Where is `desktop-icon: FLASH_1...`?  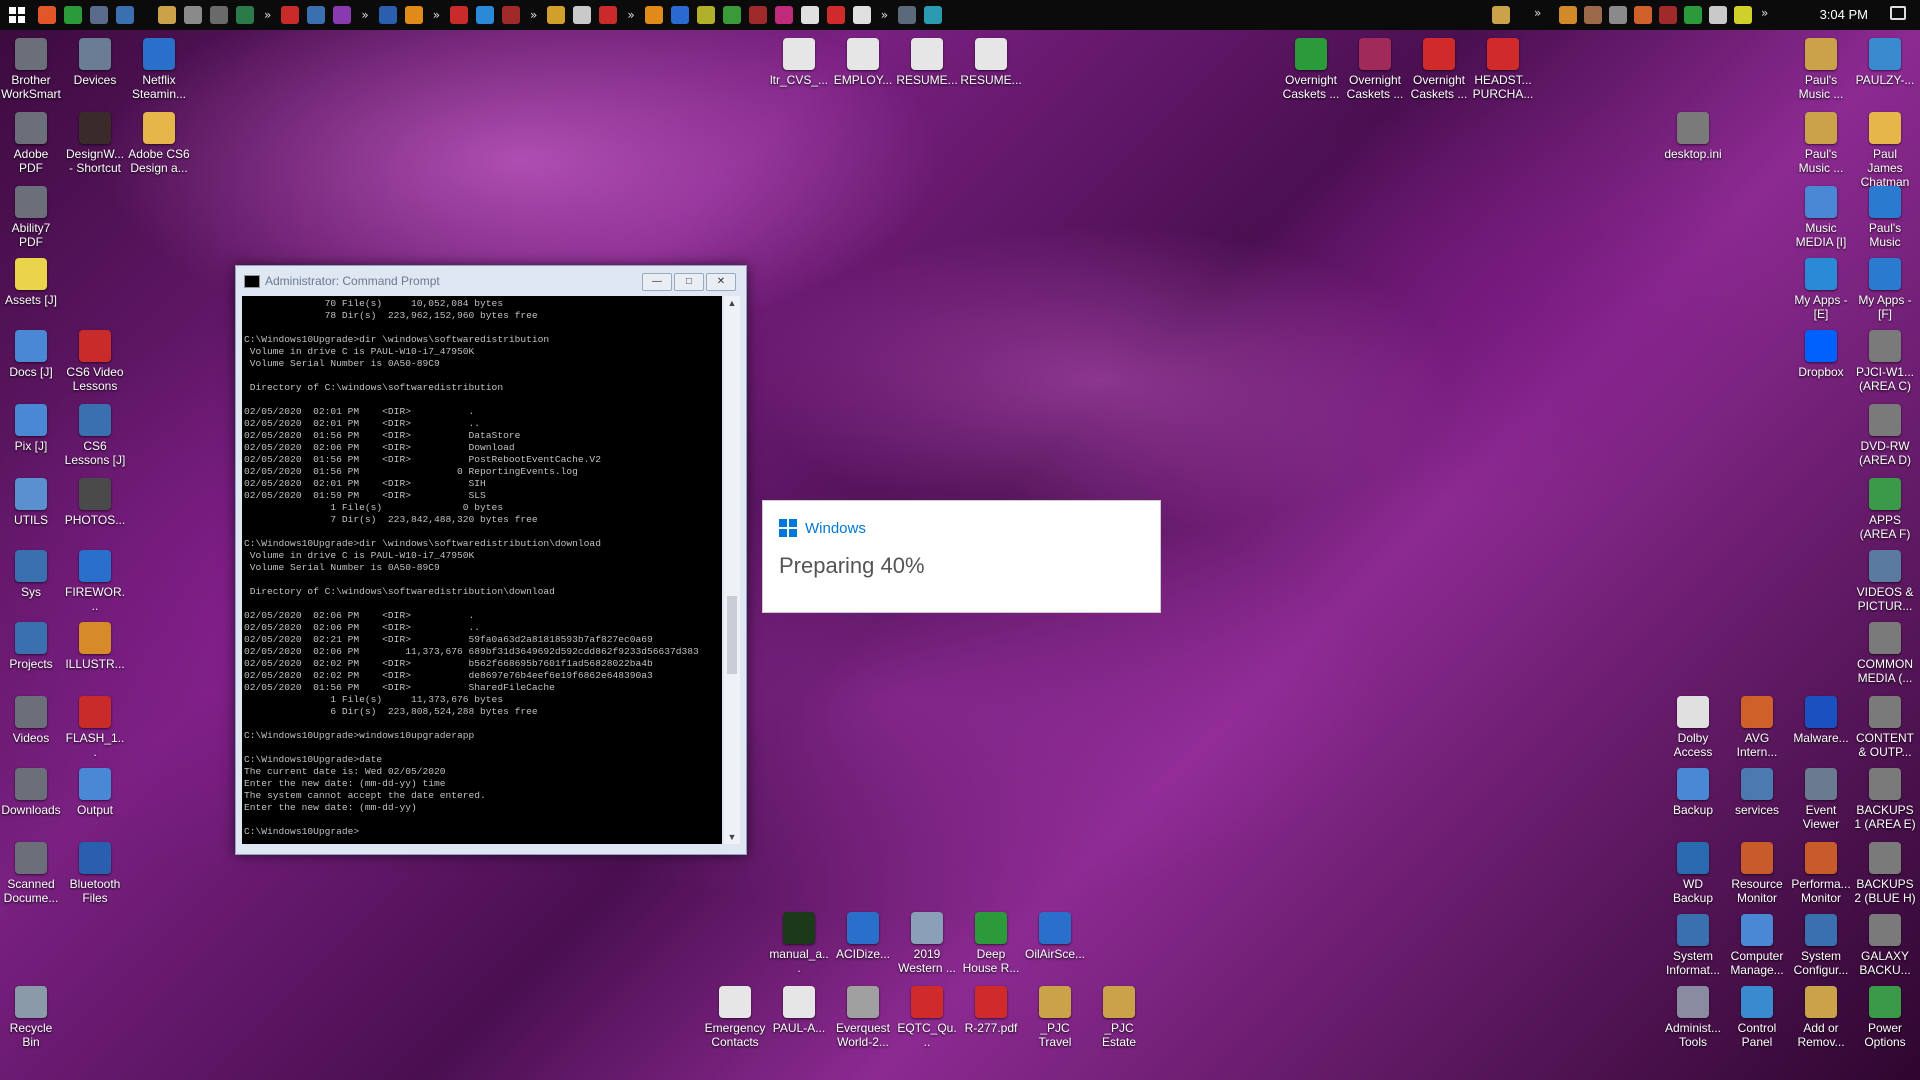
desktop-icon: FLASH_1... is located at coordinates (95, 727).